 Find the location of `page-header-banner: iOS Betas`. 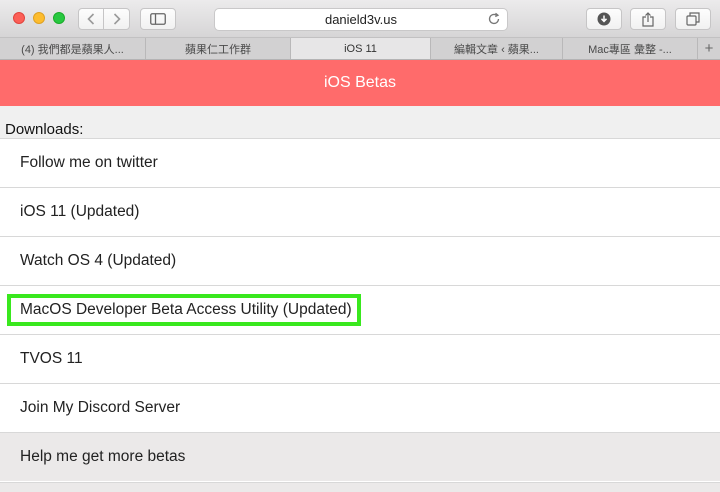

page-header-banner: iOS Betas is located at coordinates (360, 83).